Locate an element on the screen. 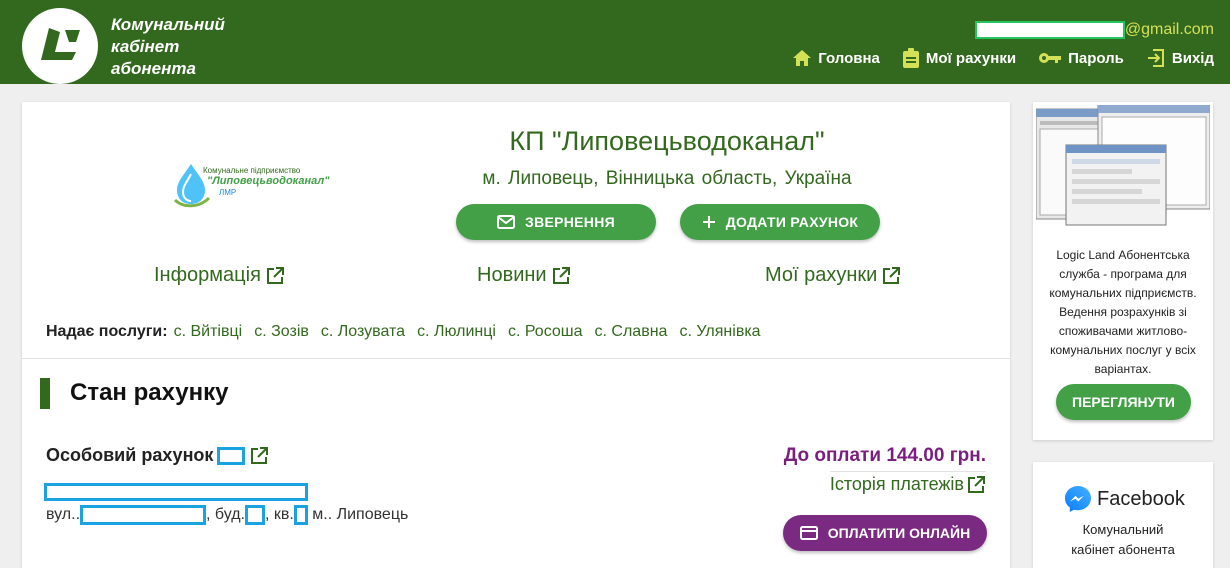 The height and width of the screenshot is (568, 1230). home-icon is located at coordinates (802, 58).